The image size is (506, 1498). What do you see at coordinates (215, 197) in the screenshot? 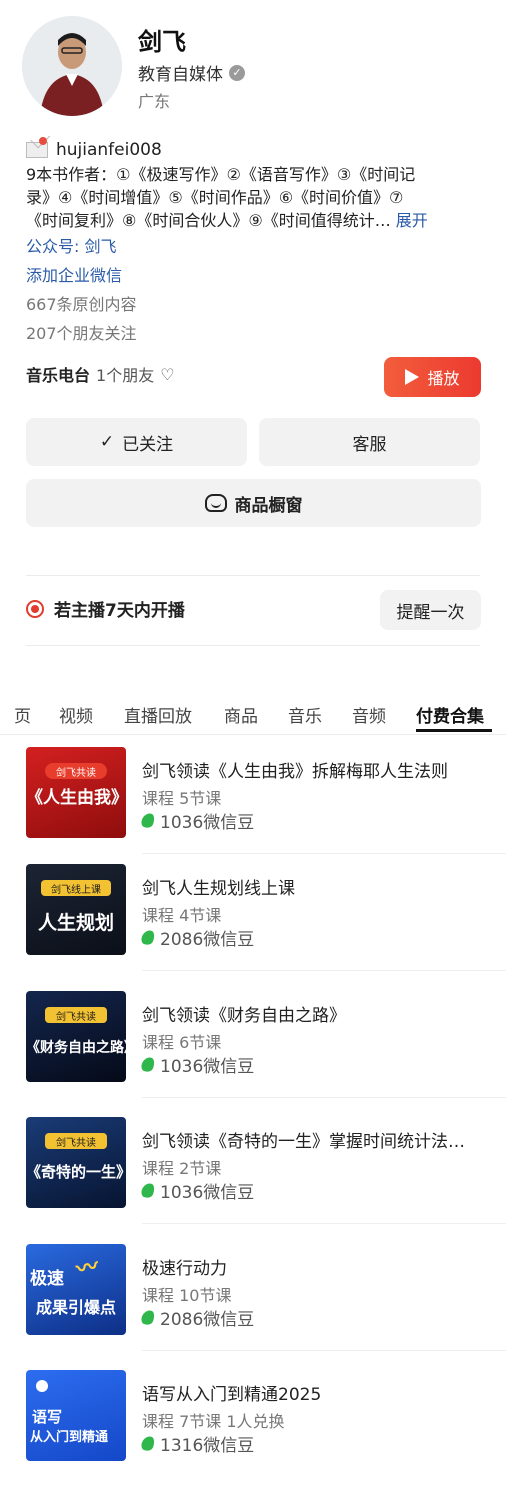
I see `bio-line: 录》④《时间增值》⑤《时间作品》⑥《时间价值》⑦` at bounding box center [215, 197].